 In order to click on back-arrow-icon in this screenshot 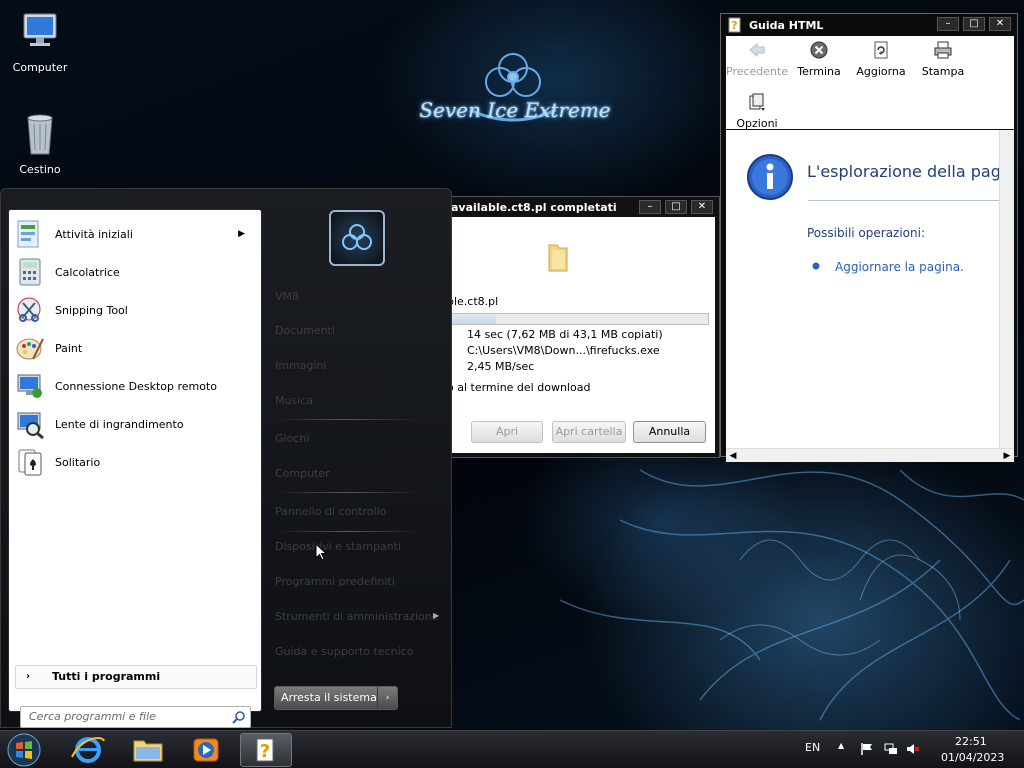, I will do `click(757, 50)`.